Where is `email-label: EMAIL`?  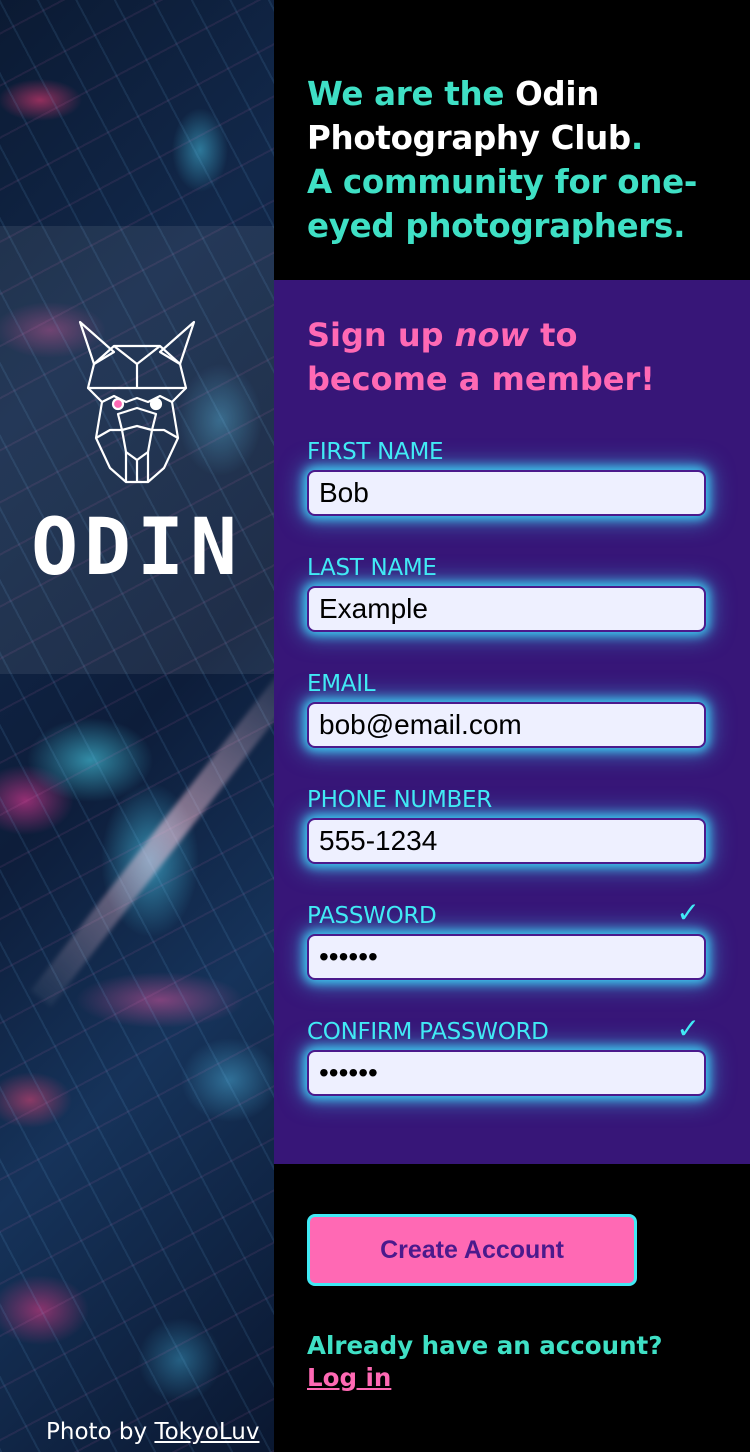 email-label: EMAIL is located at coordinates (341, 684).